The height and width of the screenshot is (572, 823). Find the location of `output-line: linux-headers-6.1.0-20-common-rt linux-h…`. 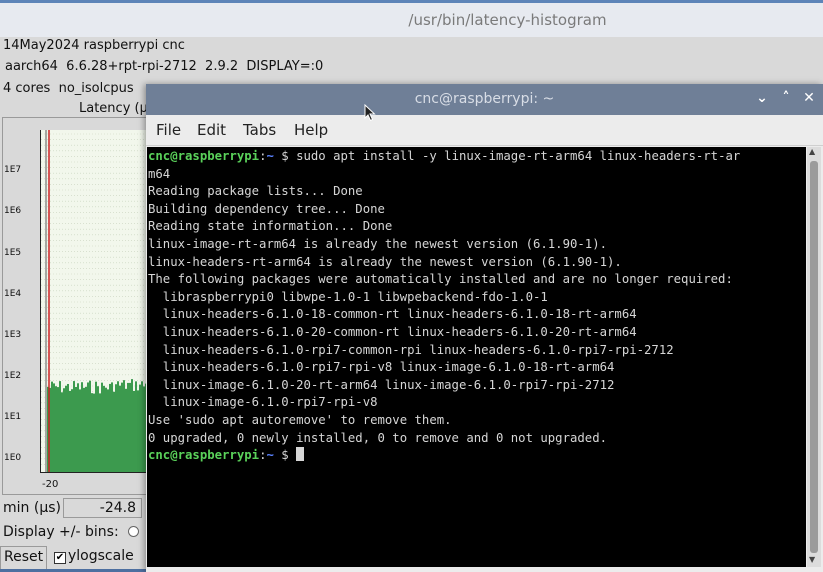

output-line: linux-headers-6.1.0-20-common-rt linux-h… is located at coordinates (392, 331).